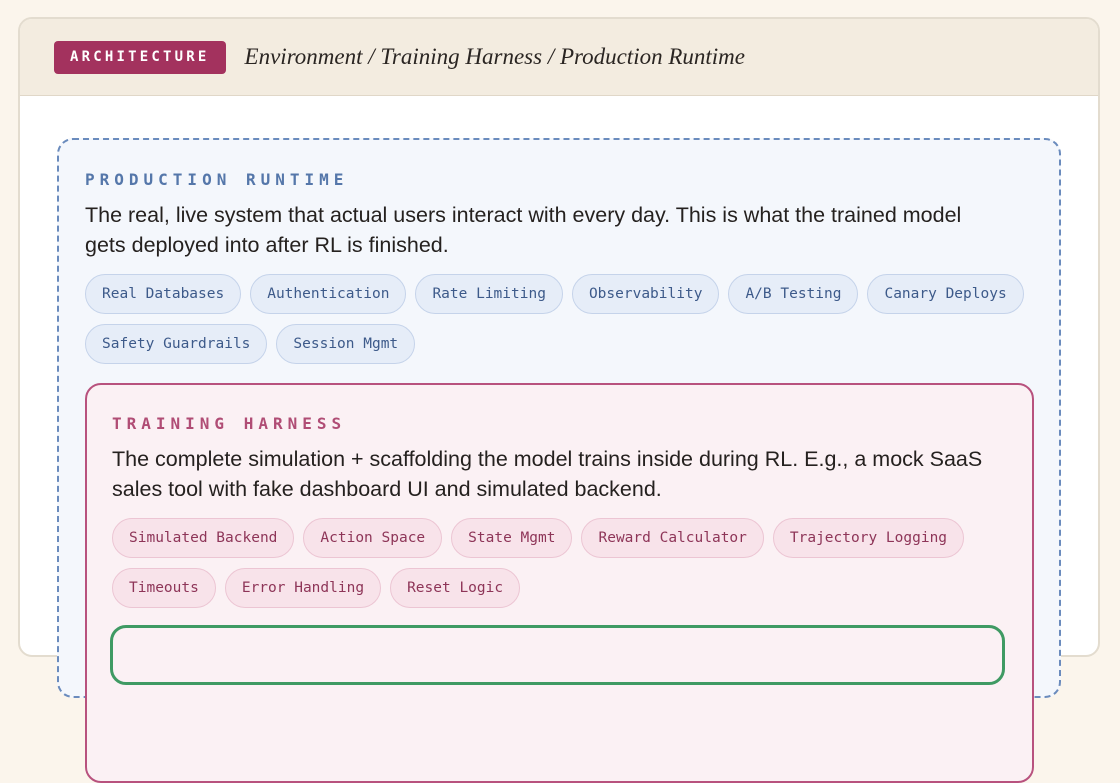 Image resolution: width=1120 pixels, height=783 pixels. What do you see at coordinates (346, 344) in the screenshot?
I see `chip-session-mgmt: Session Mgmt` at bounding box center [346, 344].